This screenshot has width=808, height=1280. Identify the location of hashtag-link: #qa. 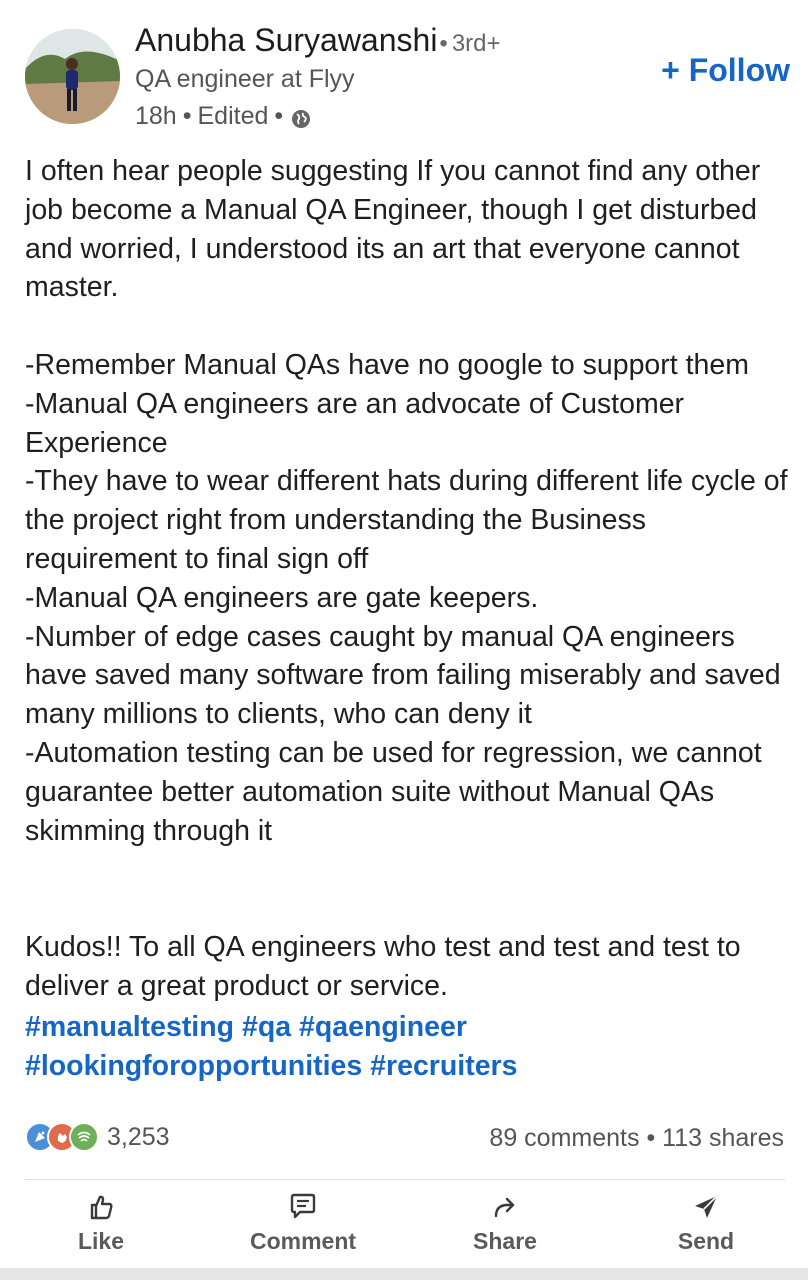
(266, 1027).